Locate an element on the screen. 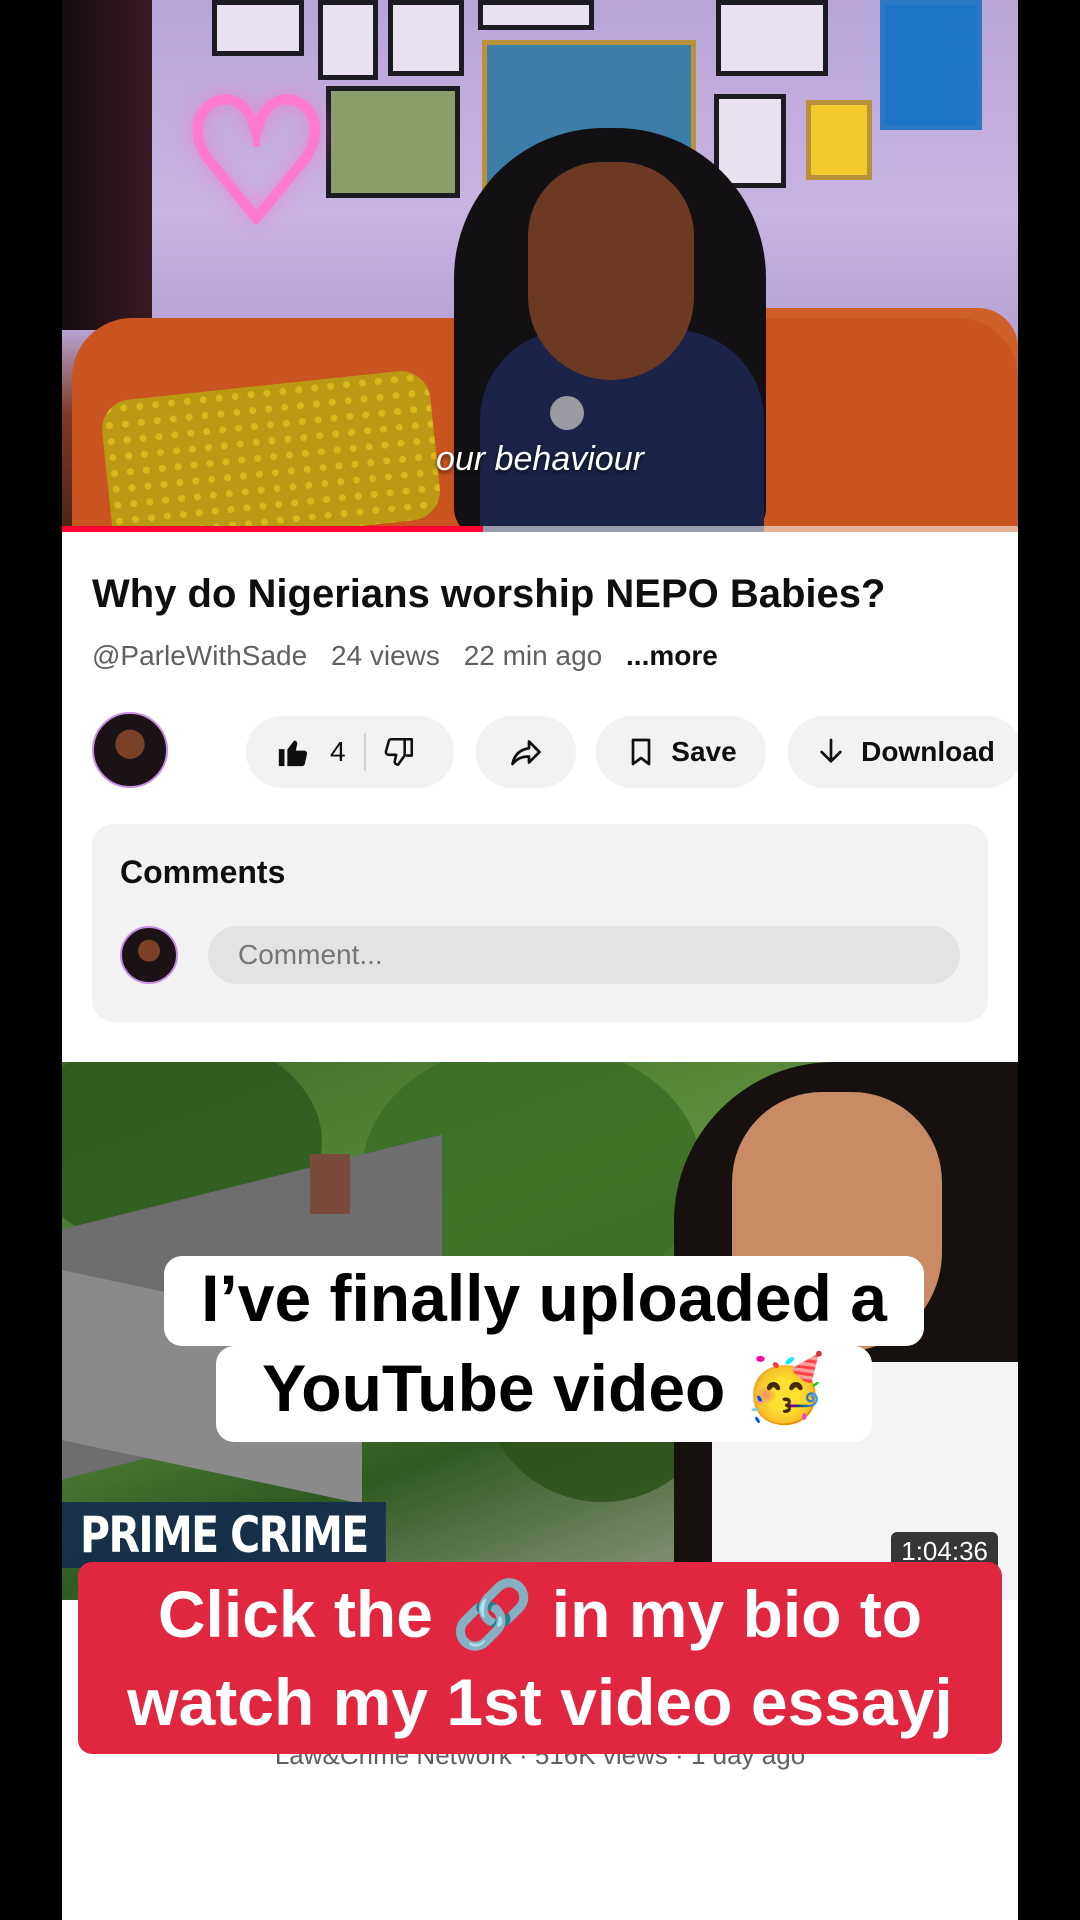 This screenshot has width=1080, height=1920. share-icon is located at coordinates (526, 752).